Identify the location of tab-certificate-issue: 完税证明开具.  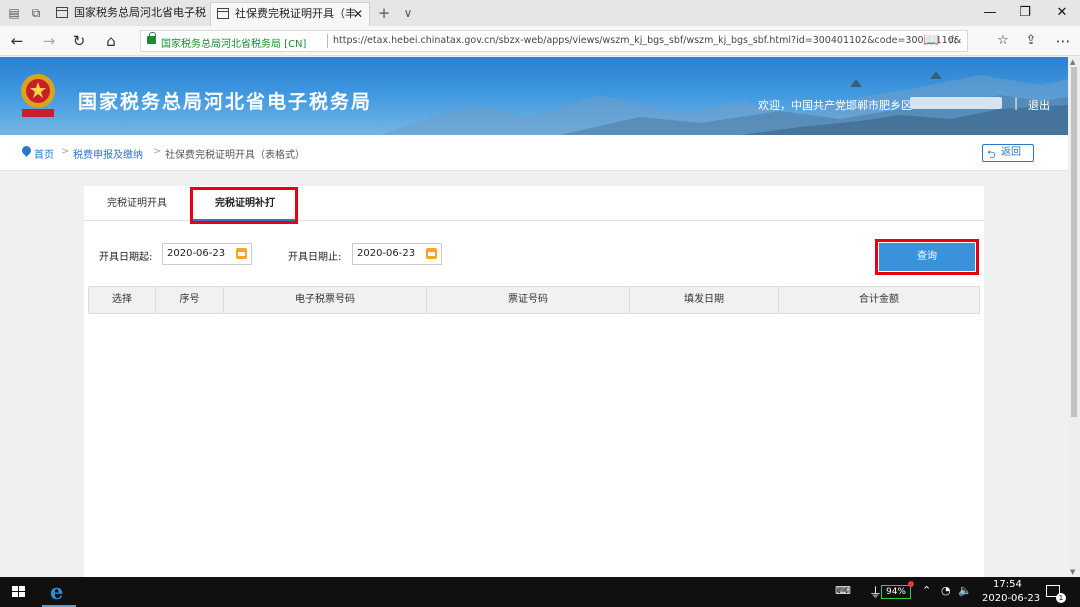
(137, 203).